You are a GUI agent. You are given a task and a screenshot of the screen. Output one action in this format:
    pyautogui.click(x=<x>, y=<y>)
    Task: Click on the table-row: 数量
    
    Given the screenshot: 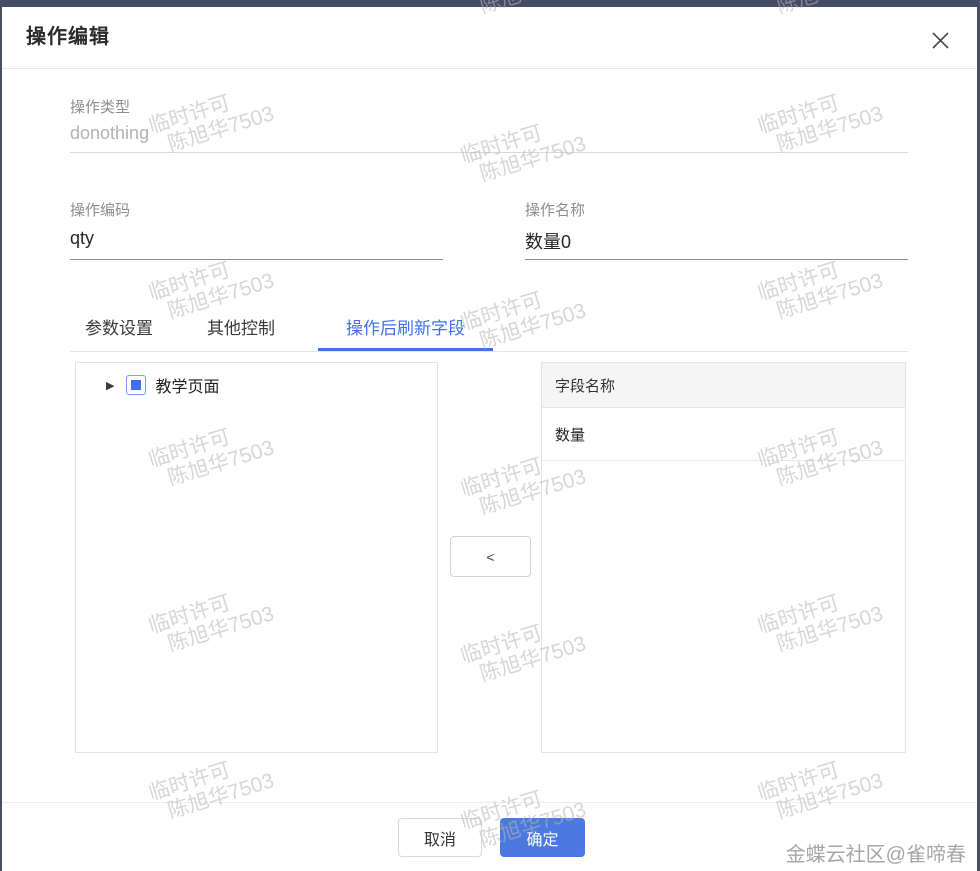 What is the action you would take?
    pyautogui.click(x=723, y=434)
    